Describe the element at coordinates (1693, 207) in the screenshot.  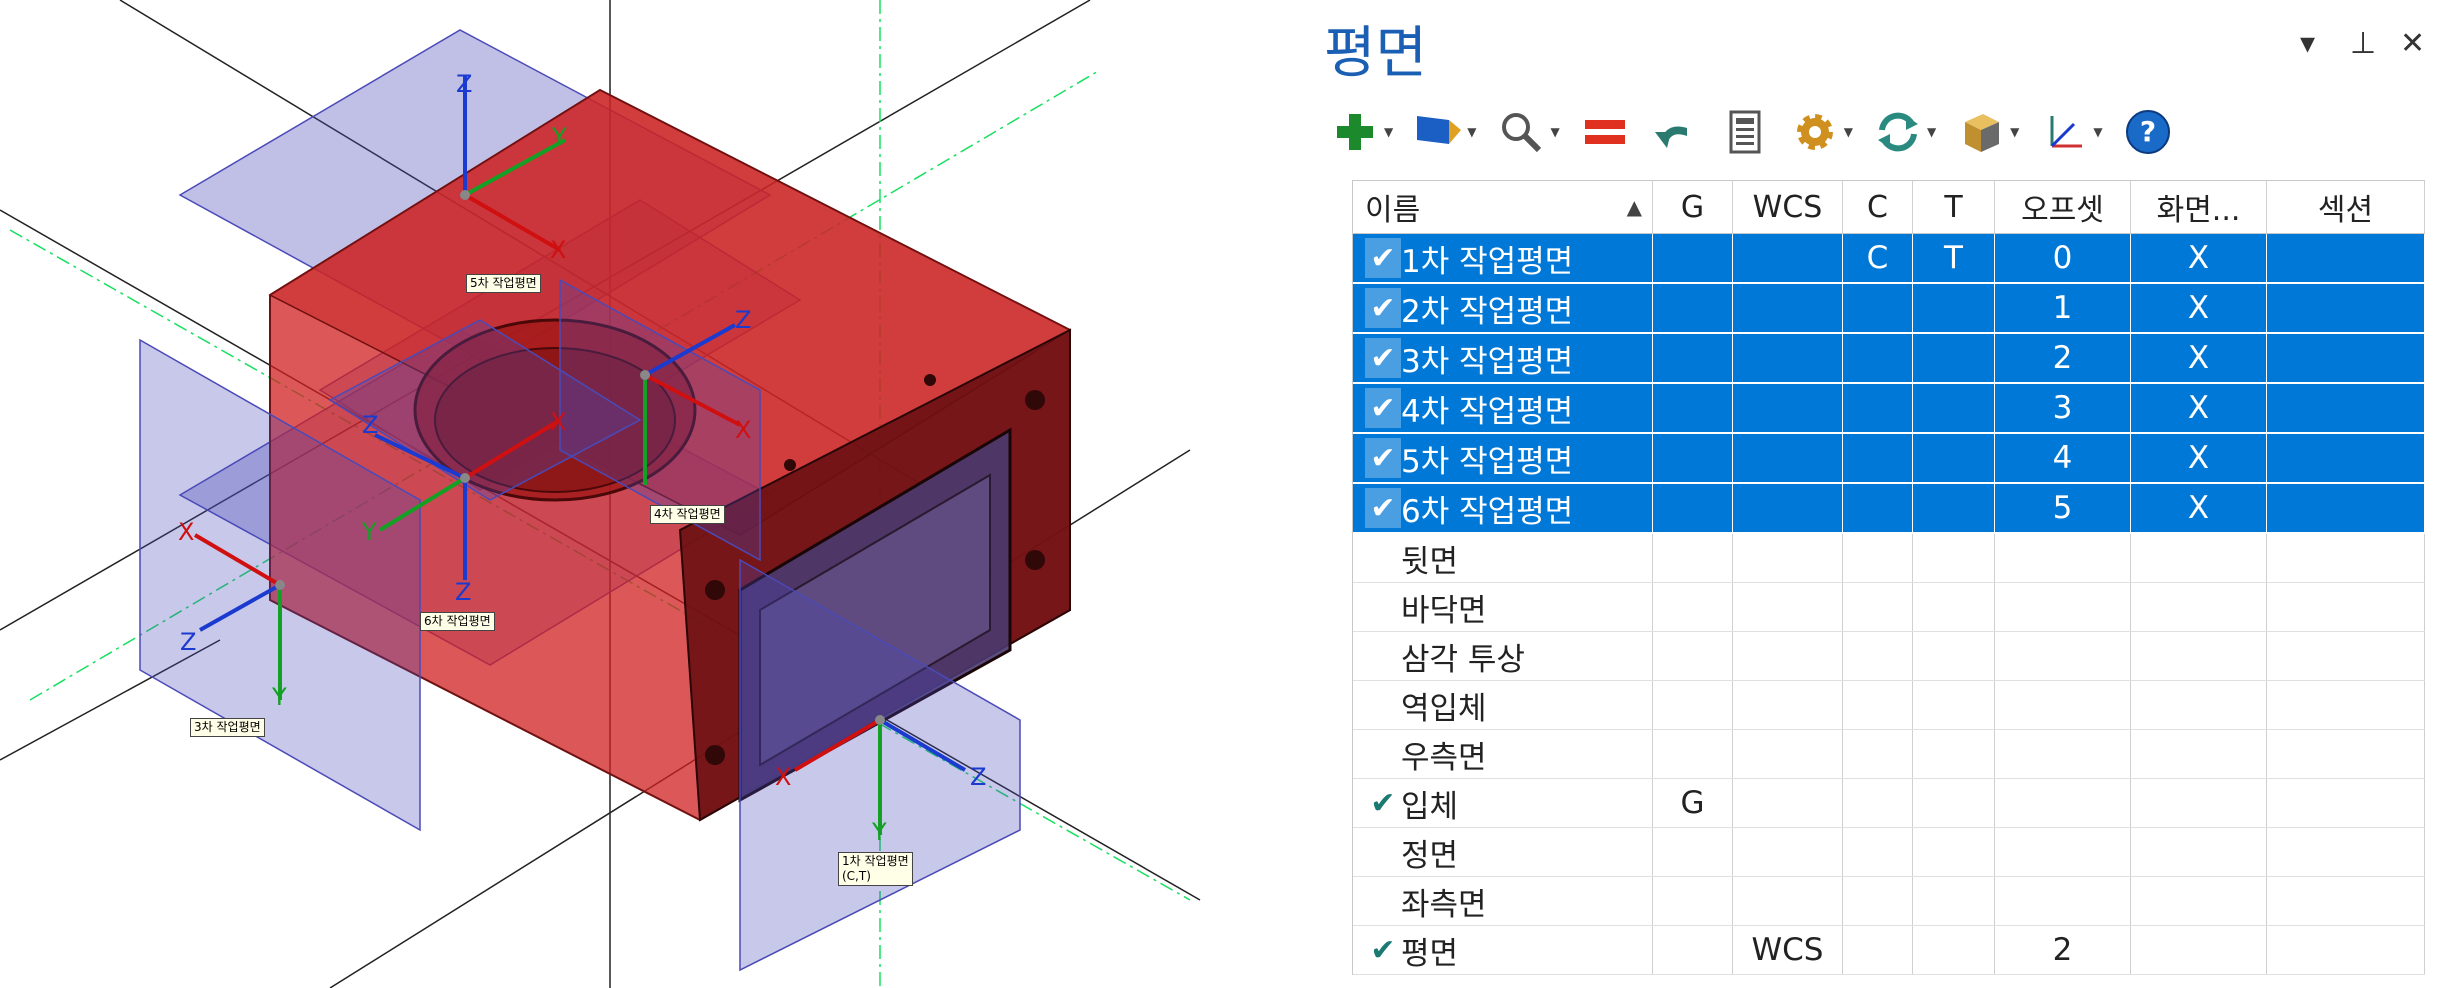
I see `column-header-g: G` at that location.